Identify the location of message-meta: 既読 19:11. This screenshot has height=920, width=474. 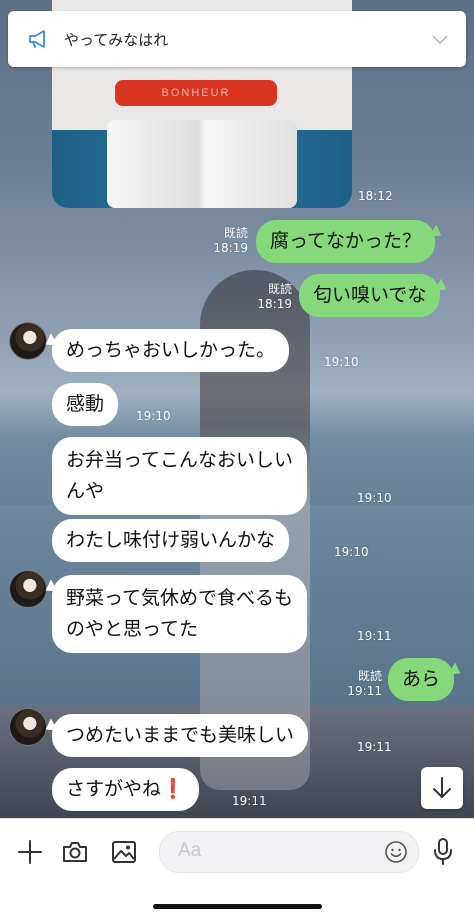
(362, 684).